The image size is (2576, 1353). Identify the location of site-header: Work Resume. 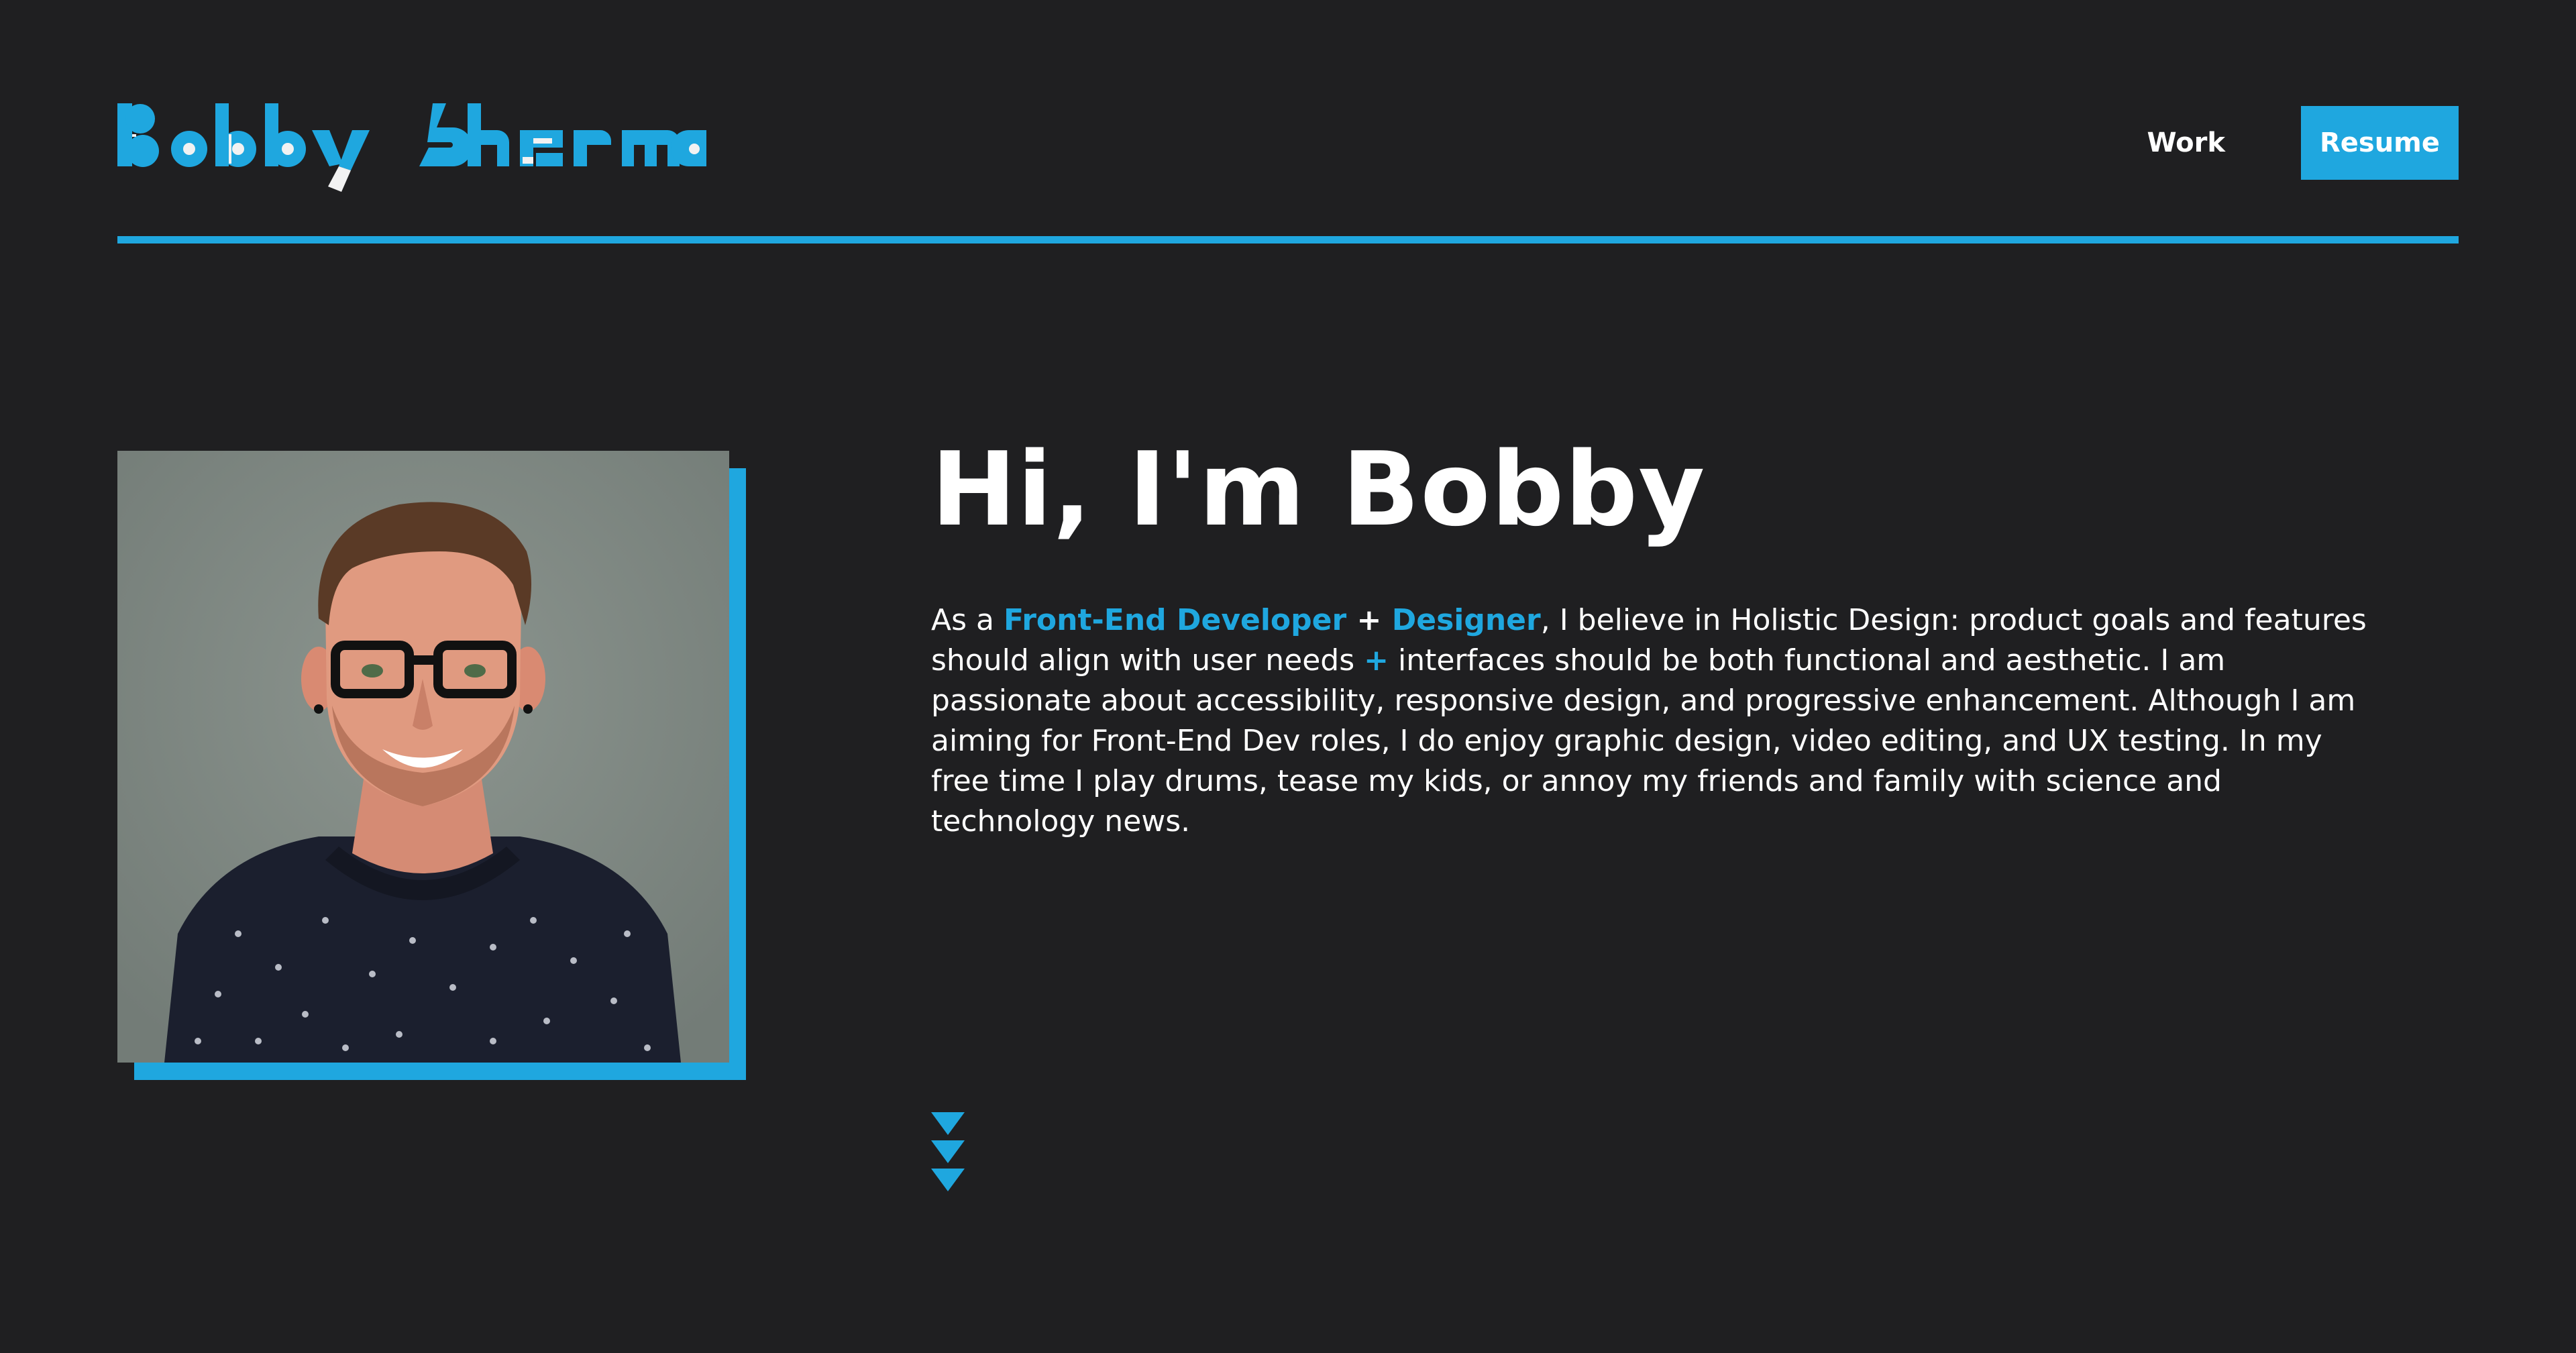
(1288, 144).